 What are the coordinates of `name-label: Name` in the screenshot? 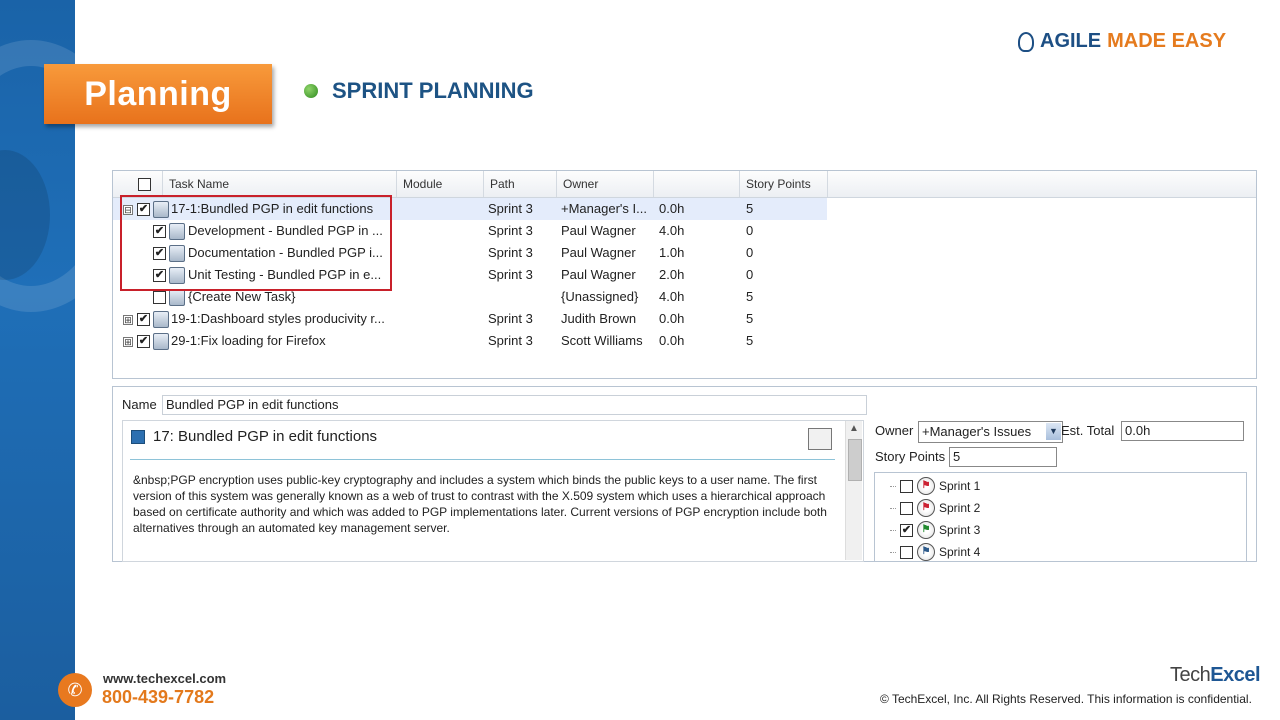 It's located at (139, 404).